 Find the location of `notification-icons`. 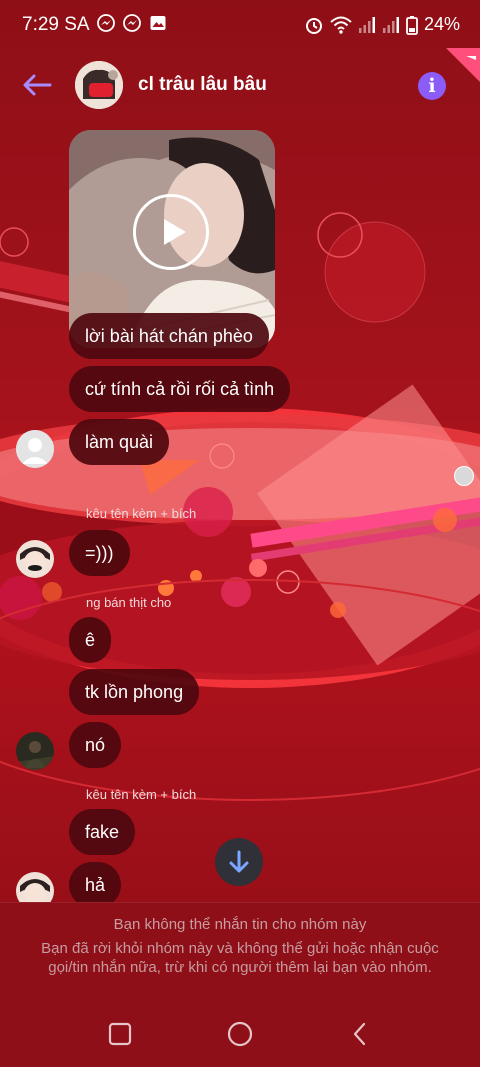

notification-icons is located at coordinates (132, 23).